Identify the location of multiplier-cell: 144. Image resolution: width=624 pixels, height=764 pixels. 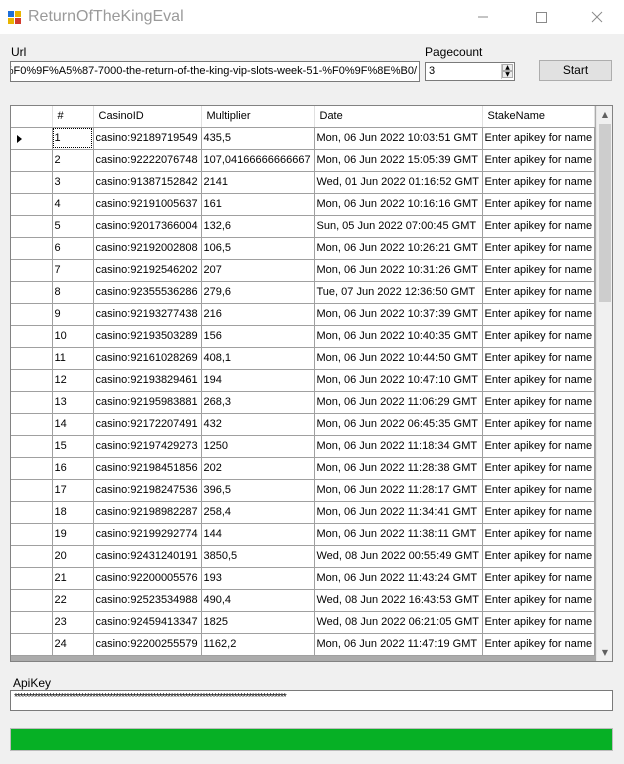
(258, 534).